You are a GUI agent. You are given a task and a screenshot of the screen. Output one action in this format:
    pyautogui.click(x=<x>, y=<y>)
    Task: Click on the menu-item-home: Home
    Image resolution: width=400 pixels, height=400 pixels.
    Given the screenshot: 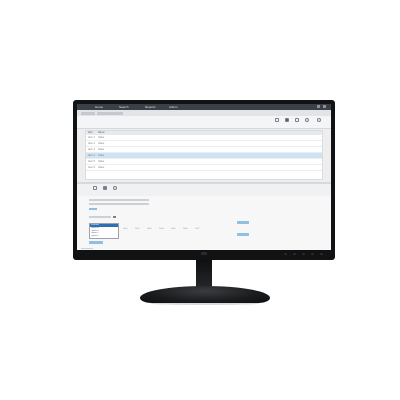 What is the action you would take?
    pyautogui.click(x=99, y=107)
    